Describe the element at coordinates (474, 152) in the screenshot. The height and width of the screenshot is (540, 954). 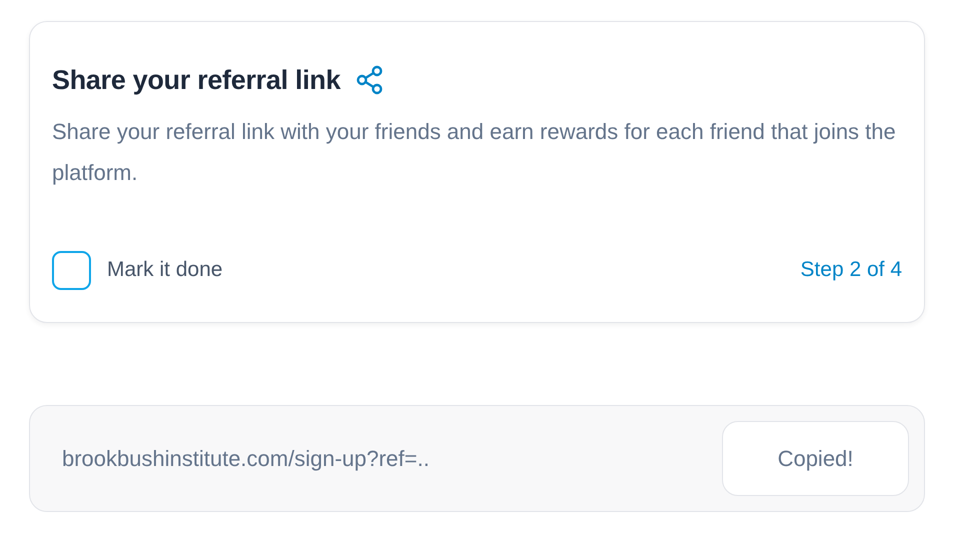
I see `card-description: Share your referral link with your friends and earn rewards for each friend that joins the platform.` at that location.